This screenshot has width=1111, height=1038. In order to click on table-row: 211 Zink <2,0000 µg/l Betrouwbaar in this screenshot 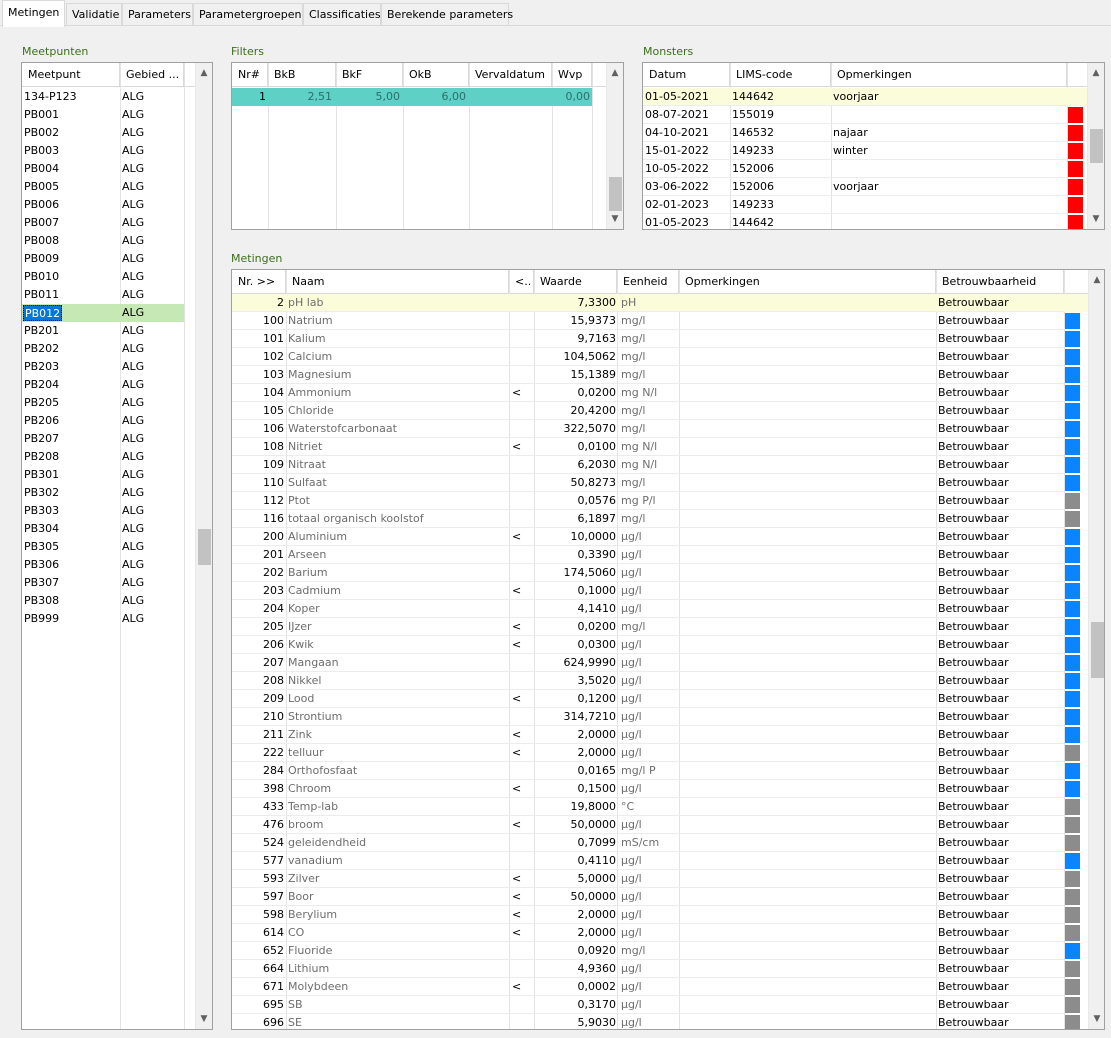, I will do `click(660, 735)`.